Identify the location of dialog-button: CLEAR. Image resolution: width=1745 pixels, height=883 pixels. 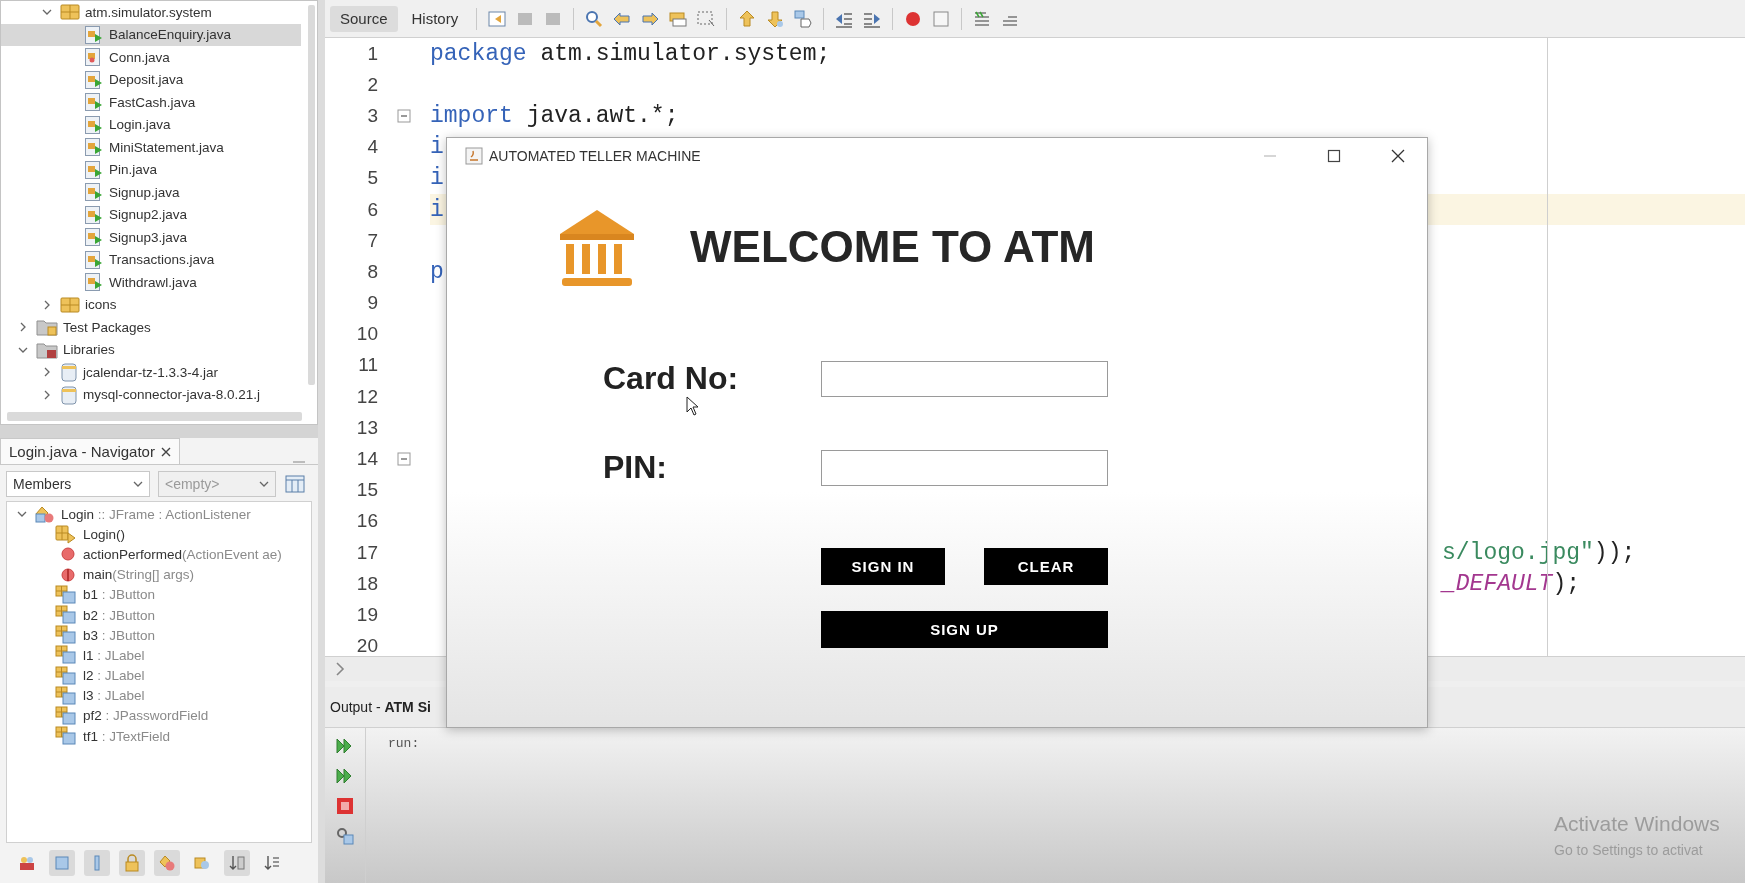
(1046, 566).